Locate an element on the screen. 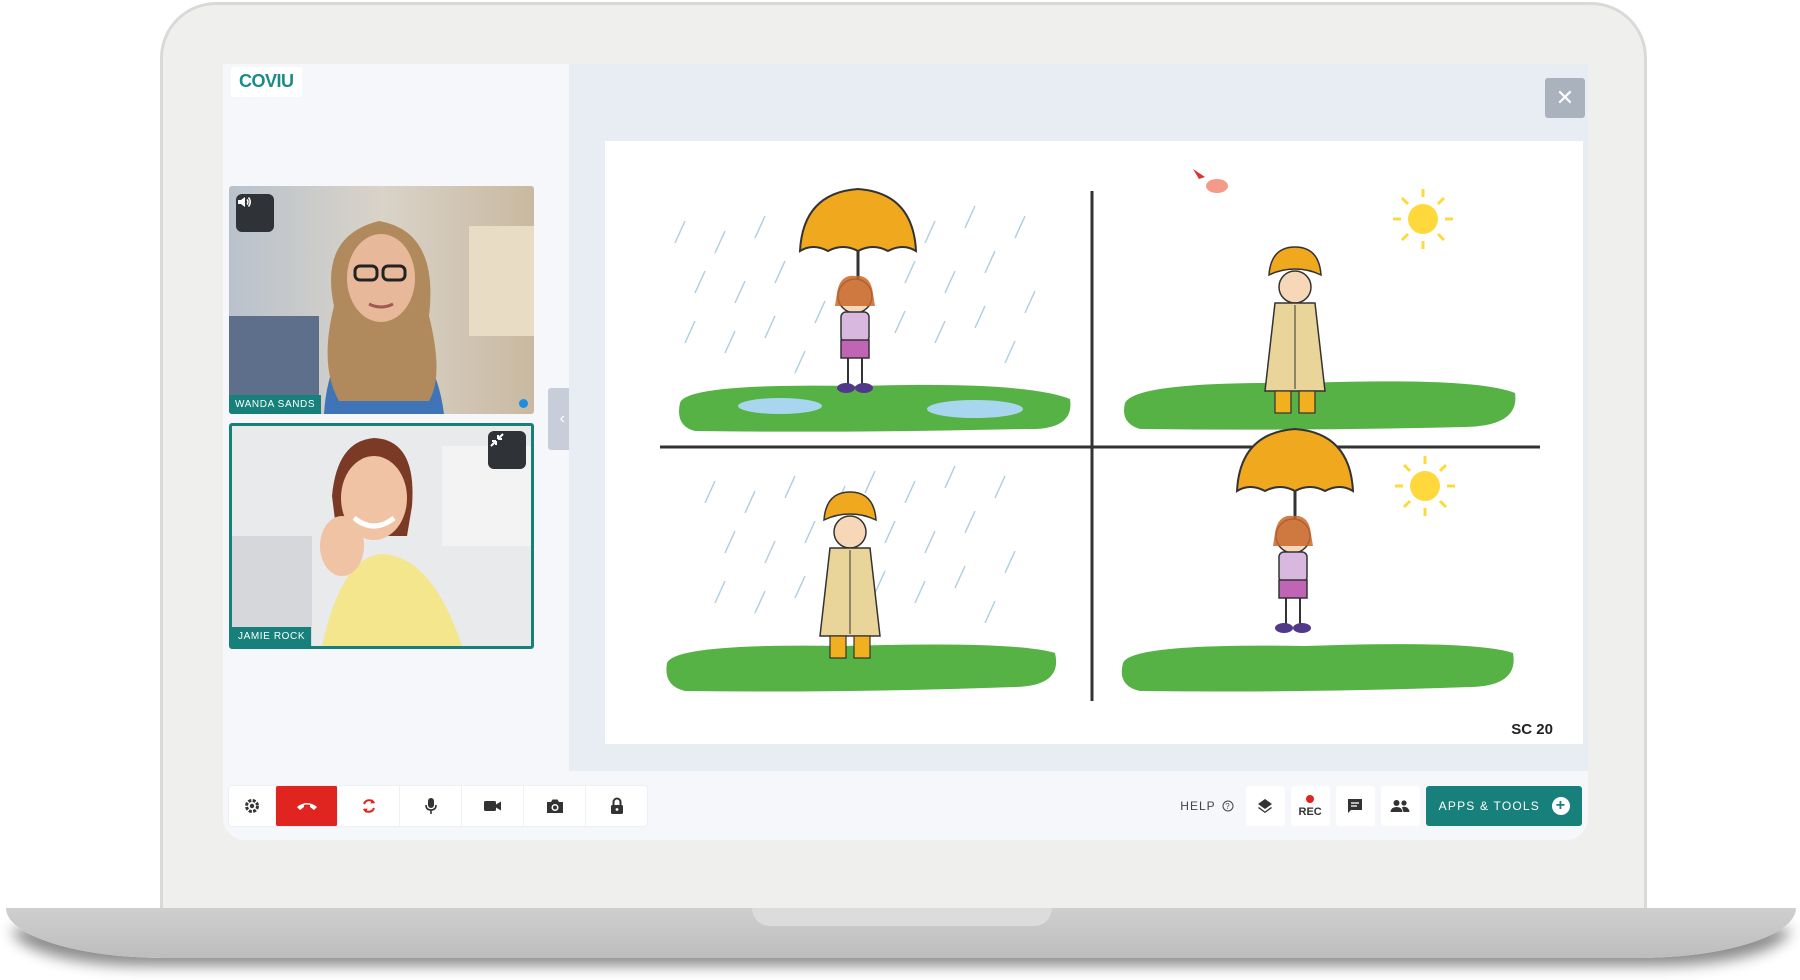 The width and height of the screenshot is (1800, 980). participant-video-wanda: WANDA SANDS is located at coordinates (381, 300).